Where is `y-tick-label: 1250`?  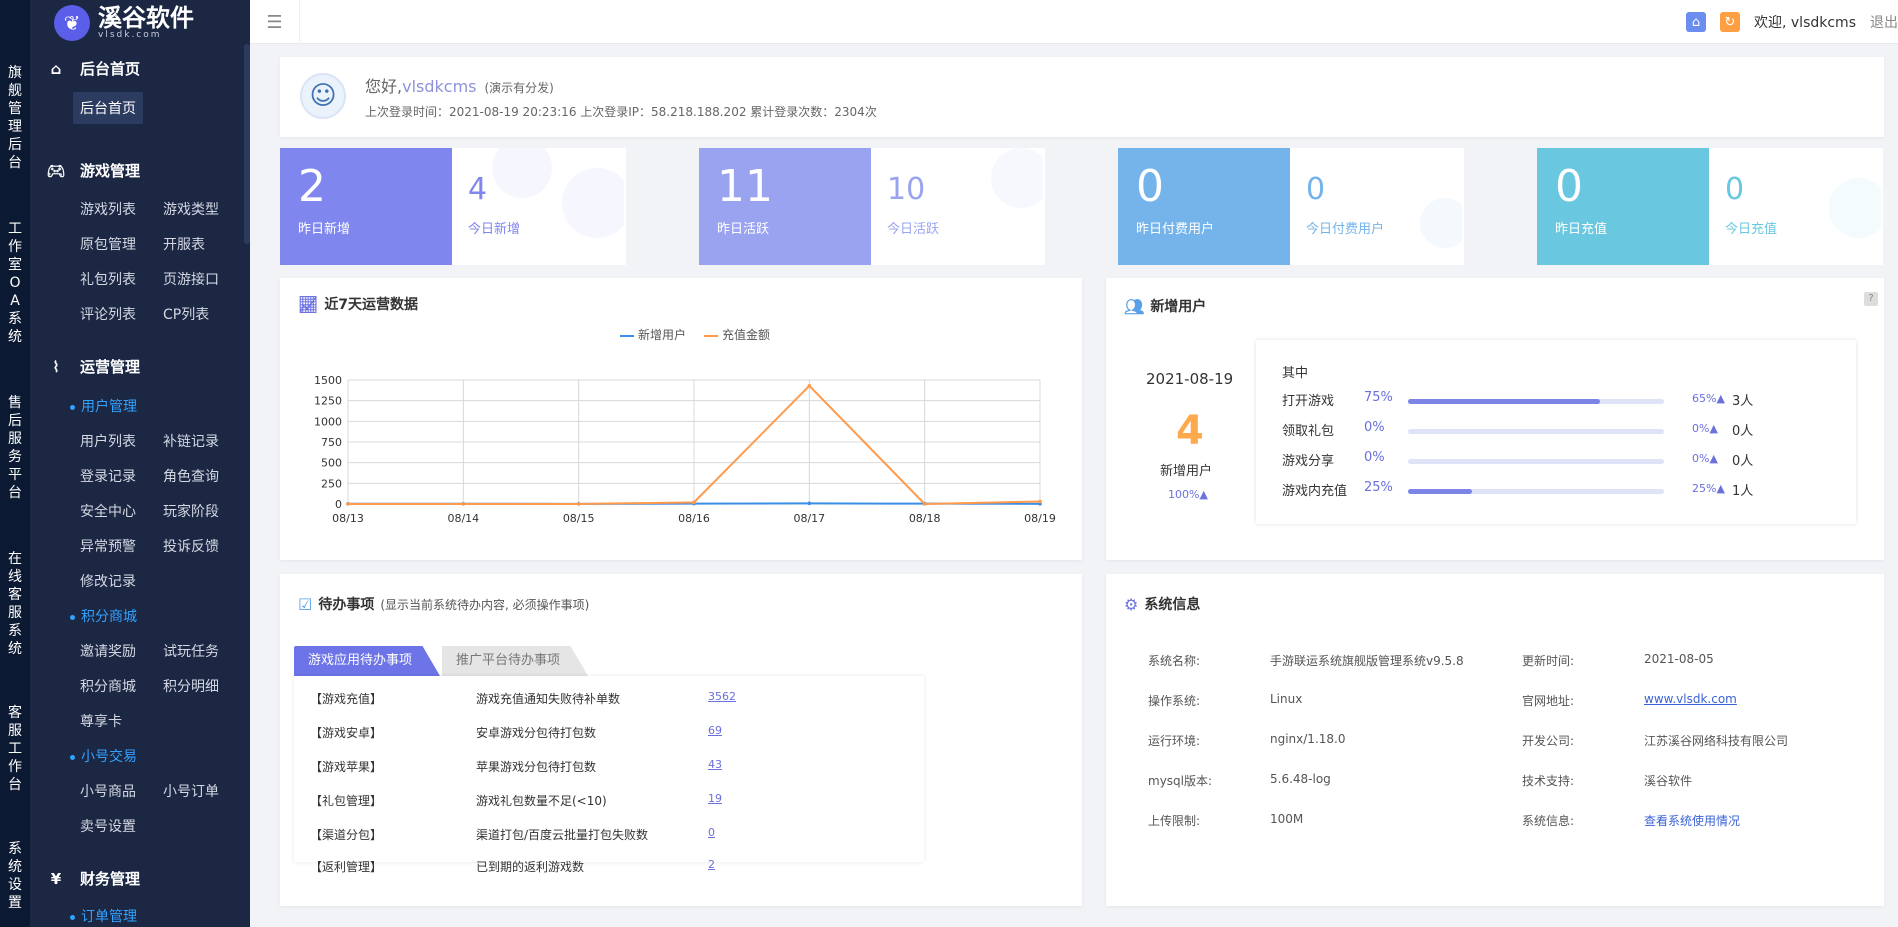
y-tick-label: 1250 is located at coordinates (328, 401).